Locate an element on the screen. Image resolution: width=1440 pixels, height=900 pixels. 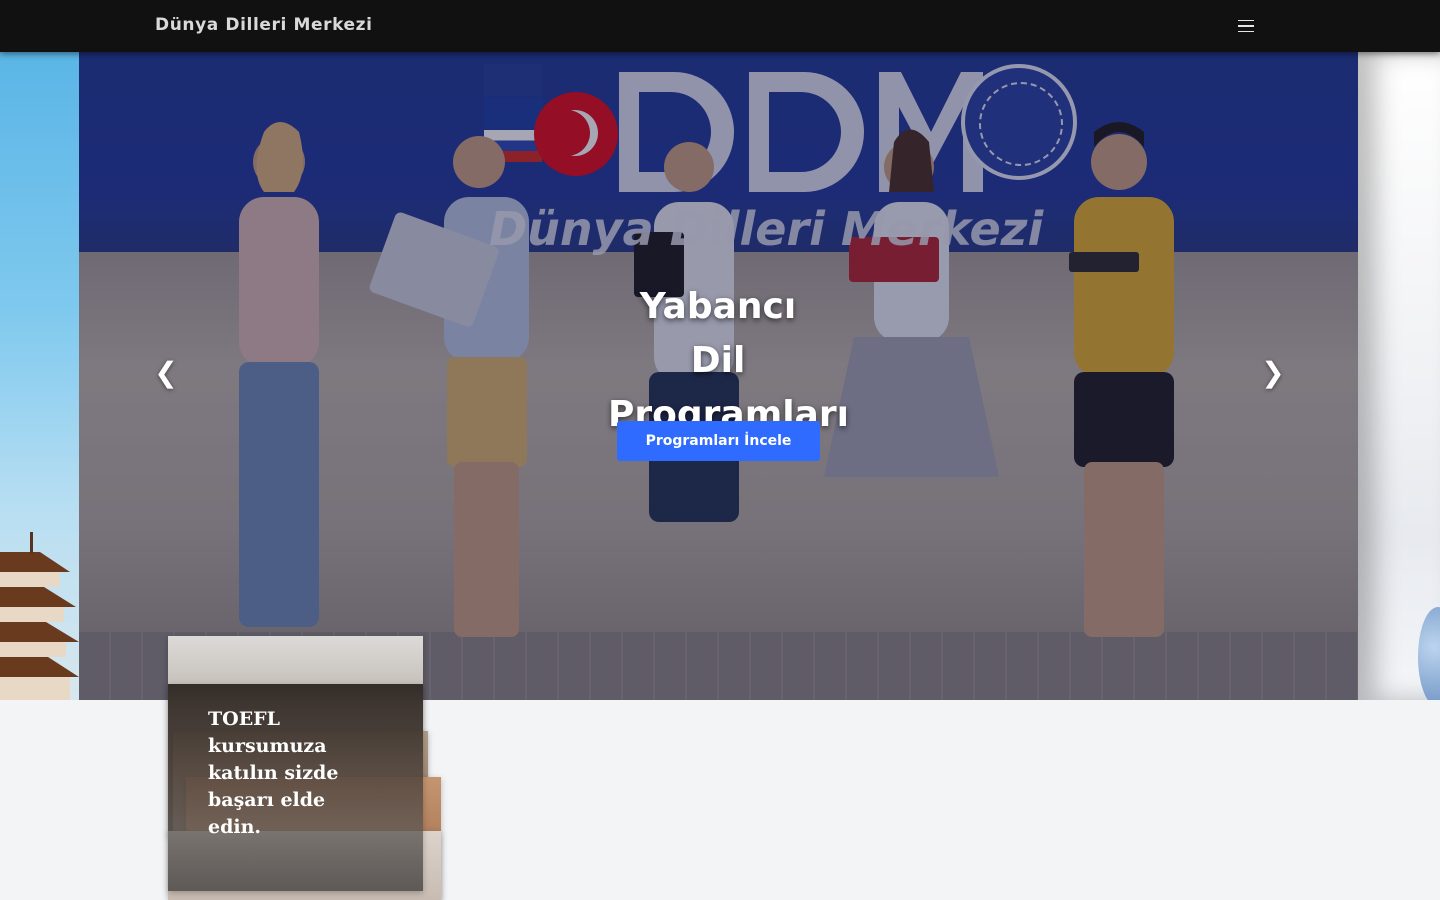
hamburger-icon is located at coordinates (1246, 26).